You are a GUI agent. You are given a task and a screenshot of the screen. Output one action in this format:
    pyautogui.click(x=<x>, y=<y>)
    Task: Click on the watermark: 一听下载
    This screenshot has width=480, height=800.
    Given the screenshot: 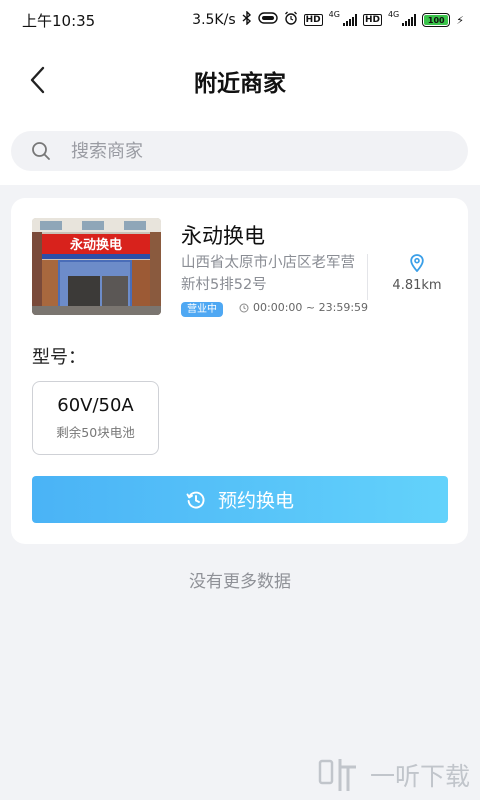 What is the action you would take?
    pyautogui.click(x=394, y=775)
    